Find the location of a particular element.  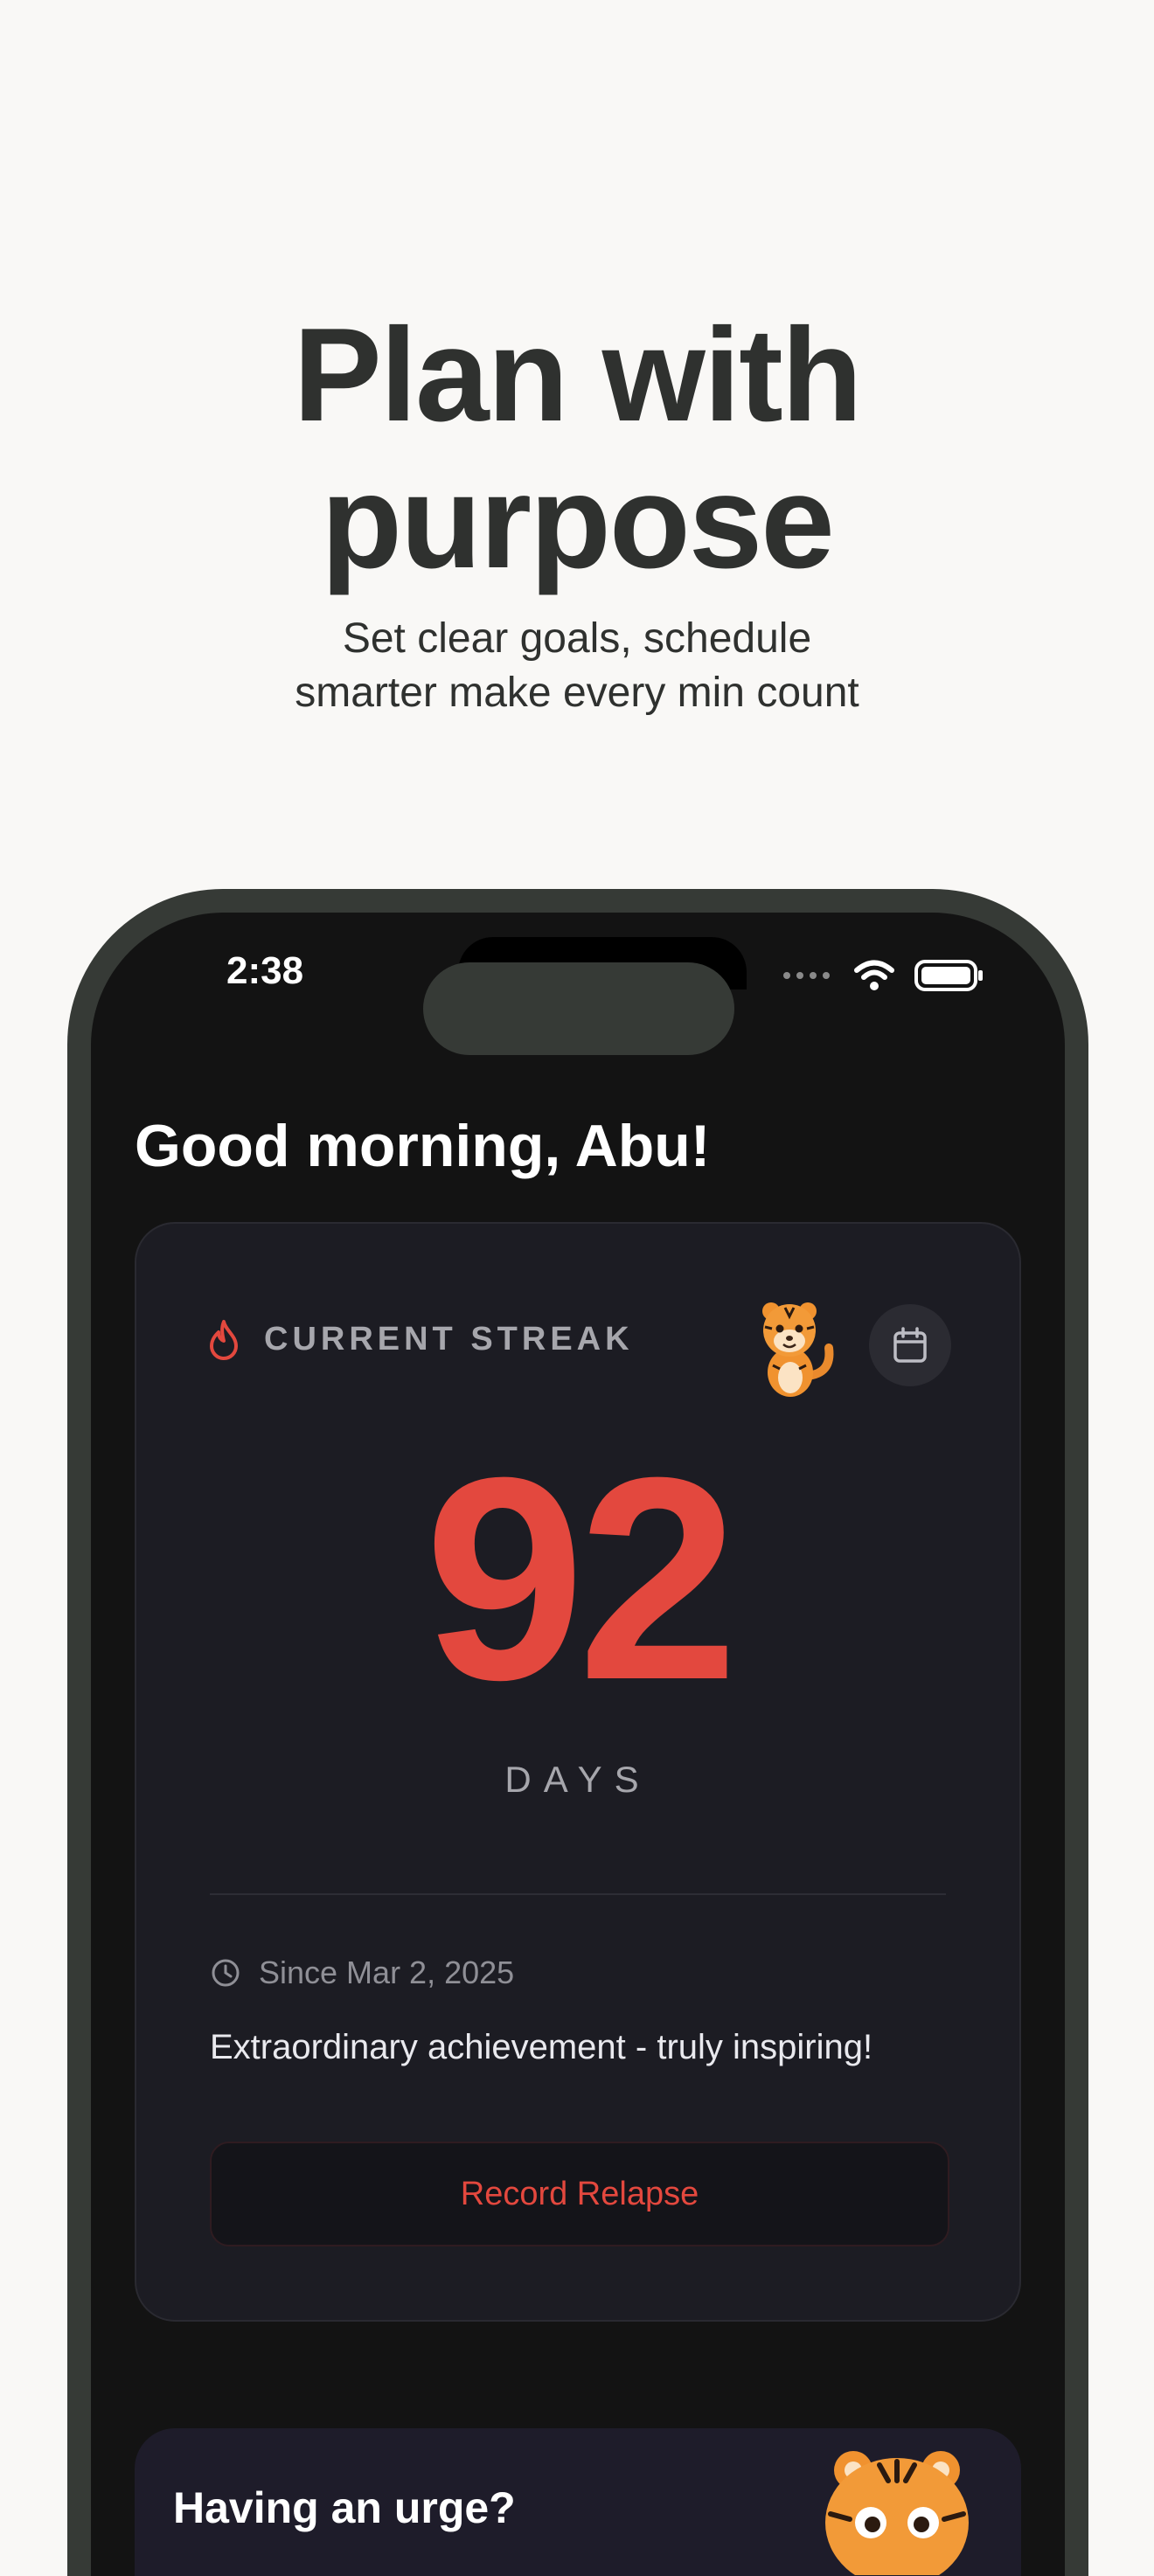

calendar-icon is located at coordinates (910, 1345).